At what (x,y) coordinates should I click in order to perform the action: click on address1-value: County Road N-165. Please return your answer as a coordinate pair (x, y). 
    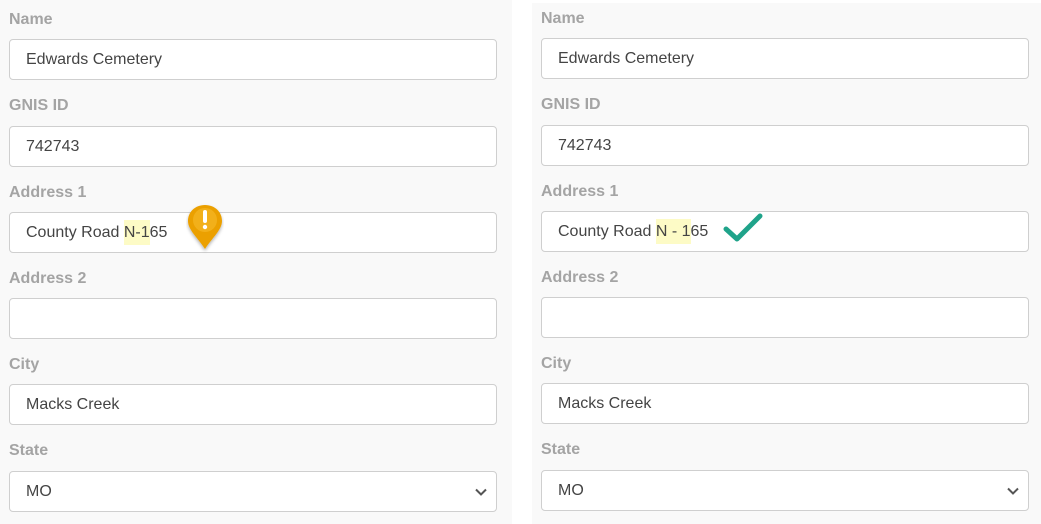
    Looking at the image, I should click on (97, 232).